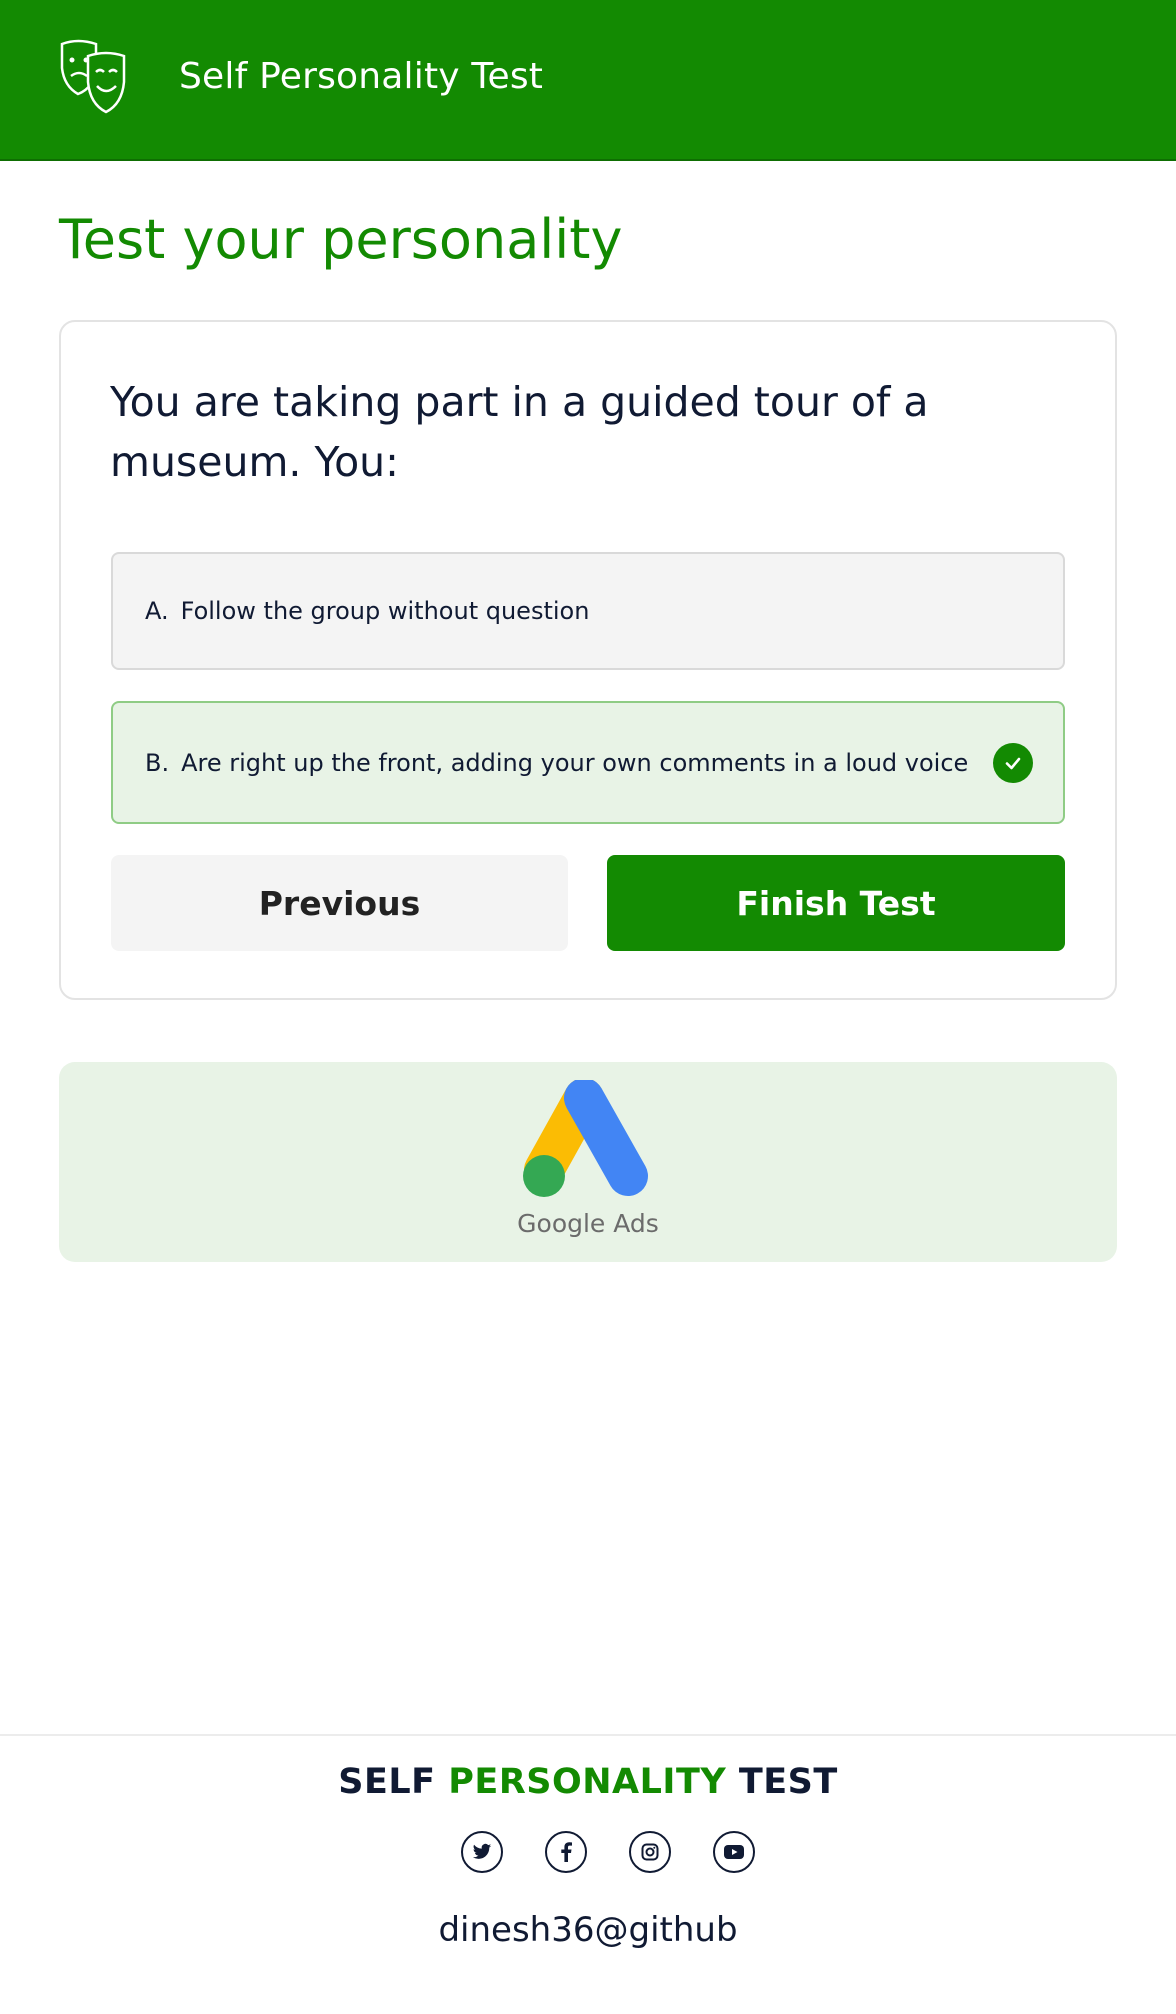 Image resolution: width=1176 pixels, height=2014 pixels. I want to click on instagram-icon, so click(650, 1852).